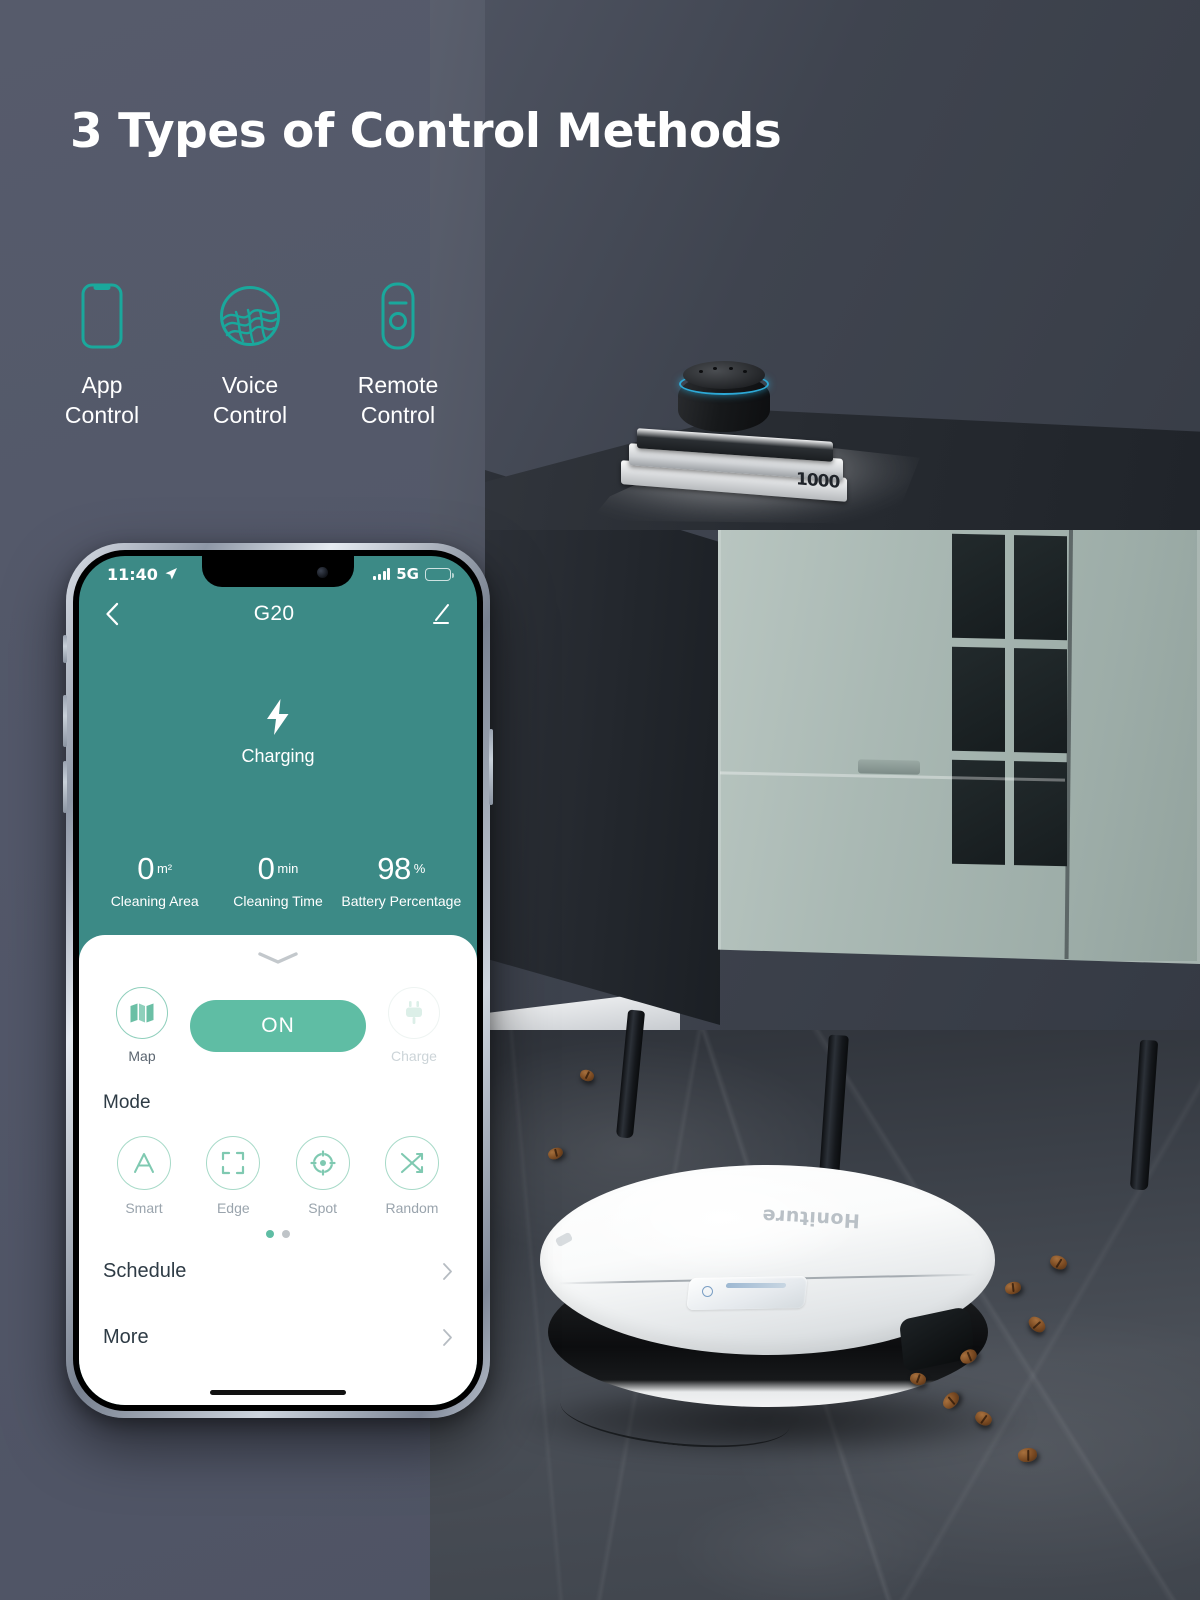 The image size is (1200, 1600). I want to click on stat-value: 98, so click(394, 868).